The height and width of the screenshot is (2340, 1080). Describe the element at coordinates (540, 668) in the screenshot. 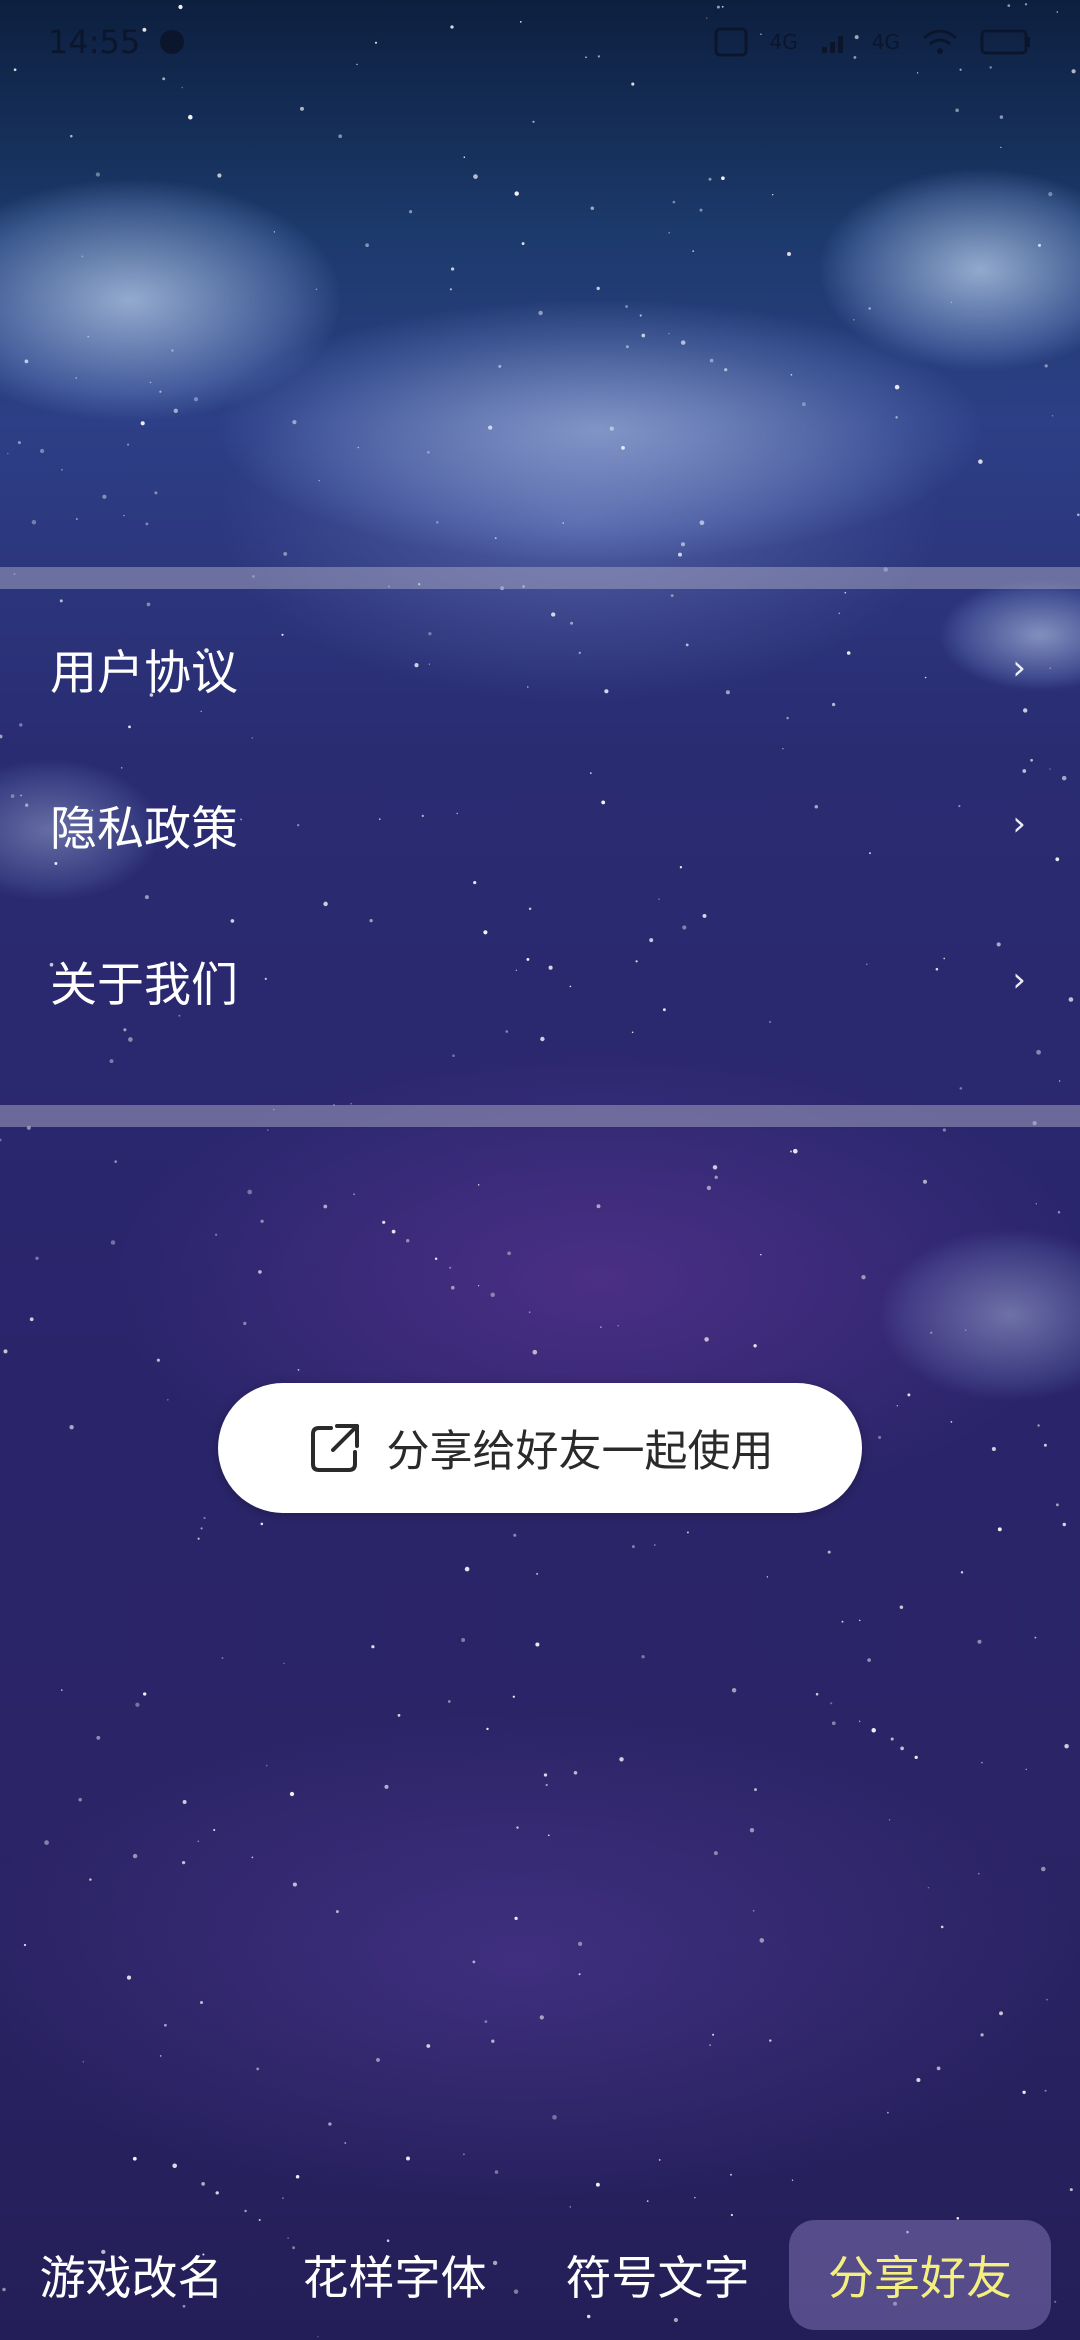

I see `menu-item-user-agreement: 用户协议 ›` at that location.